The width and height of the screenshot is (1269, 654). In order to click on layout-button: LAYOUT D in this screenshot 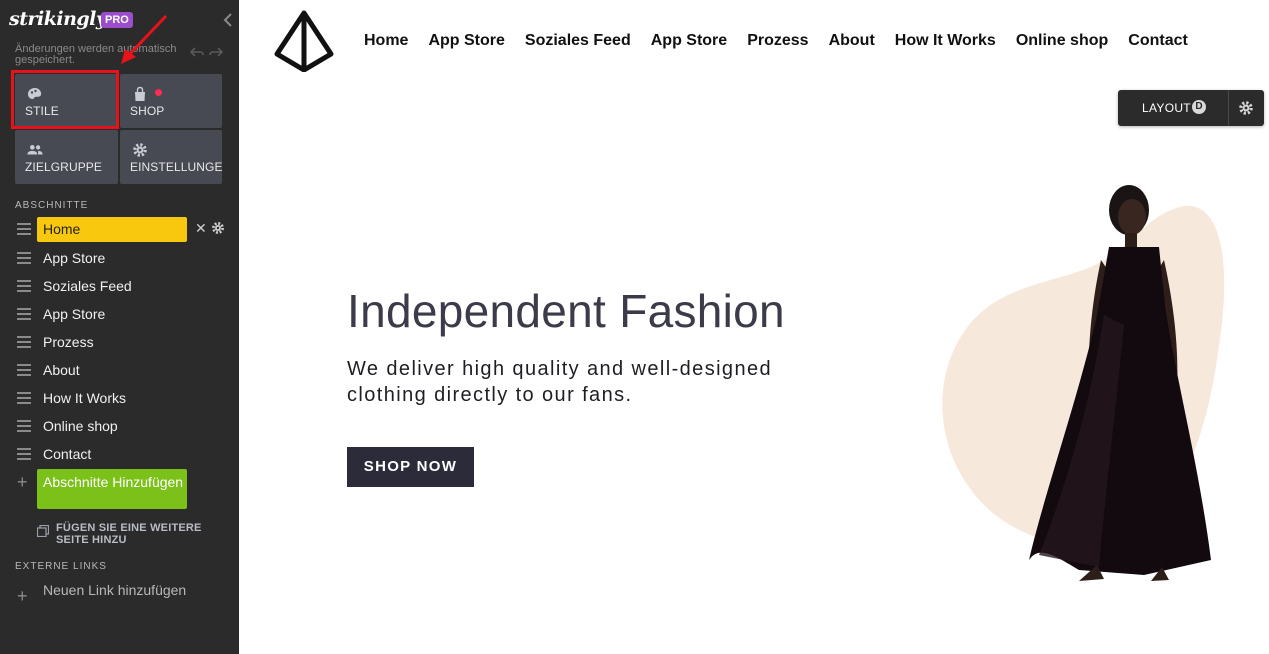, I will do `click(1191, 108)`.